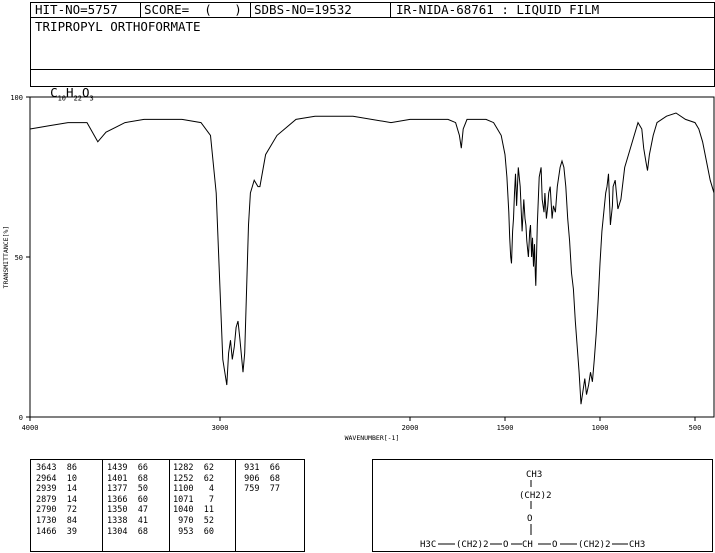 This screenshot has height=553, width=715. What do you see at coordinates (594, 545) in the screenshot?
I see `structure-ch2-right: (CH2)2` at bounding box center [594, 545].